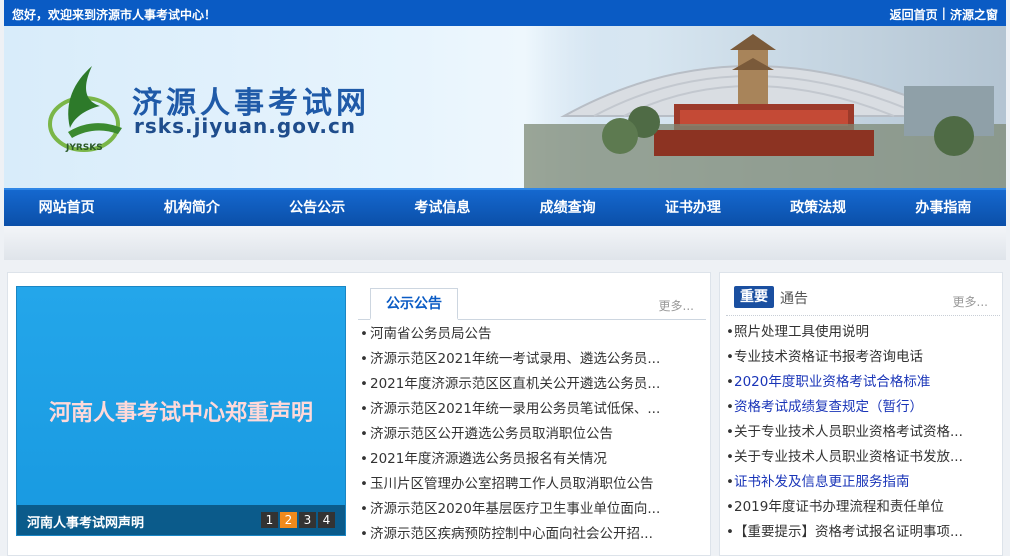  Describe the element at coordinates (863, 482) in the screenshot. I see `important-item: 证书补发及信息更正服务指南` at that location.